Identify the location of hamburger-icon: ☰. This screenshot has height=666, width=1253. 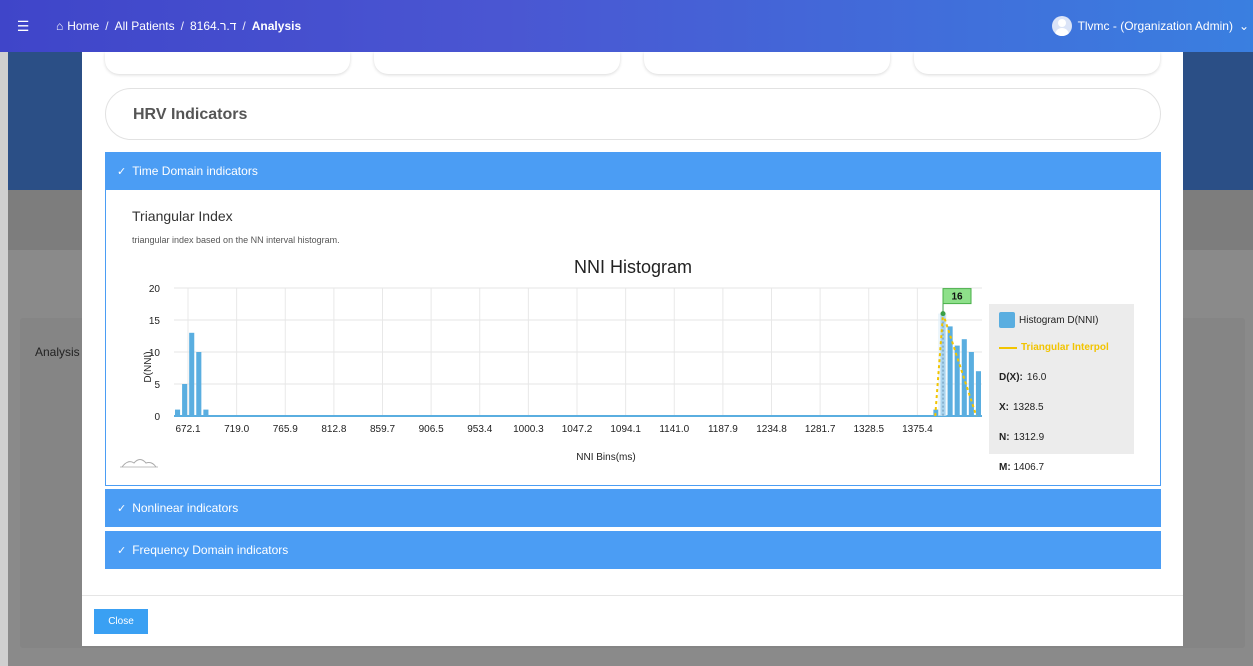
(23, 26).